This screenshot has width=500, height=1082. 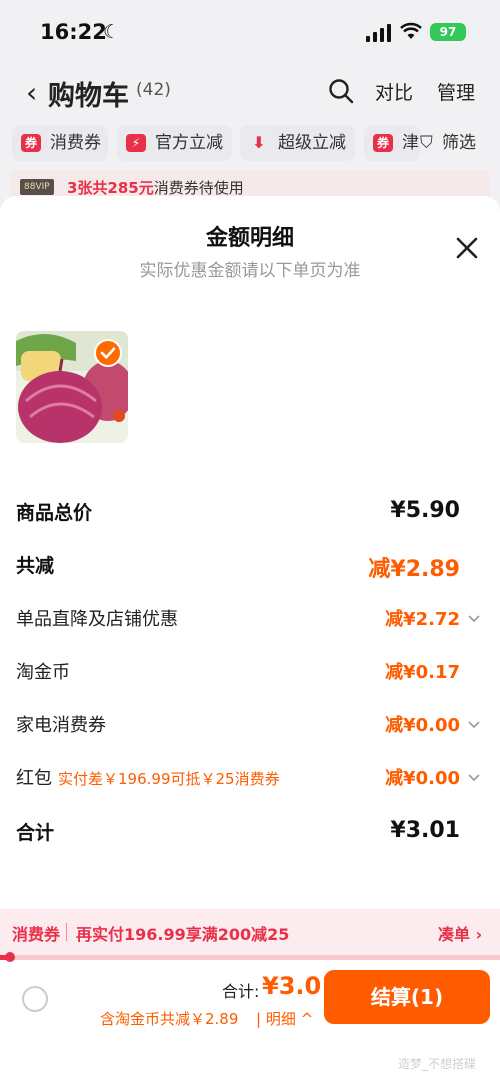 I want to click on coin-discount-text: 含淘金币共减￥2.89, so click(x=169, y=1019).